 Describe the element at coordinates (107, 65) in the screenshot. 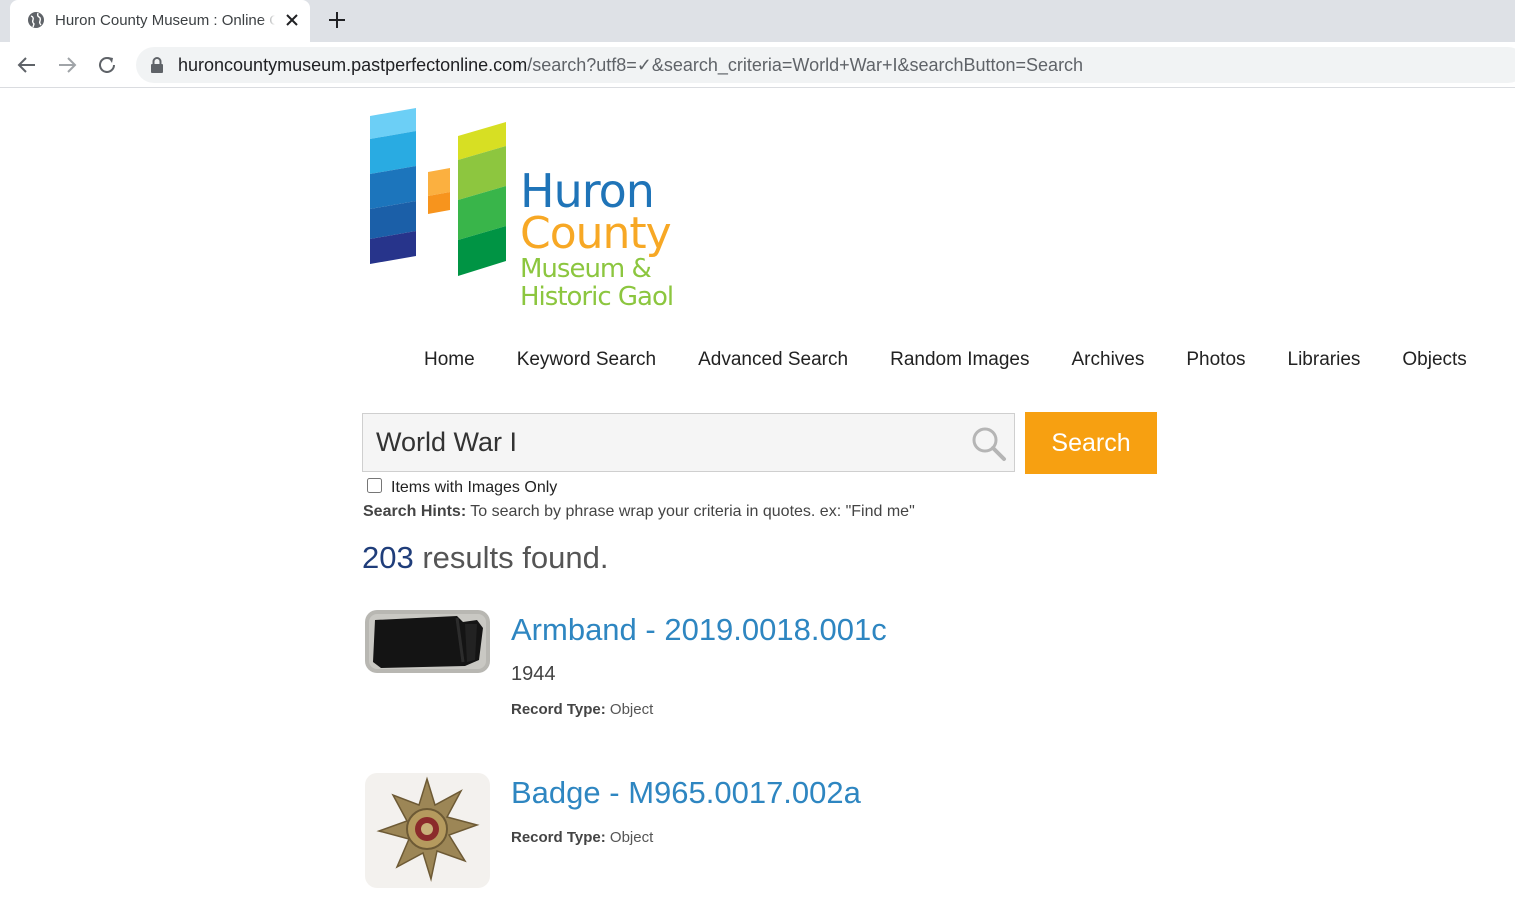

I see `reload-icon` at that location.